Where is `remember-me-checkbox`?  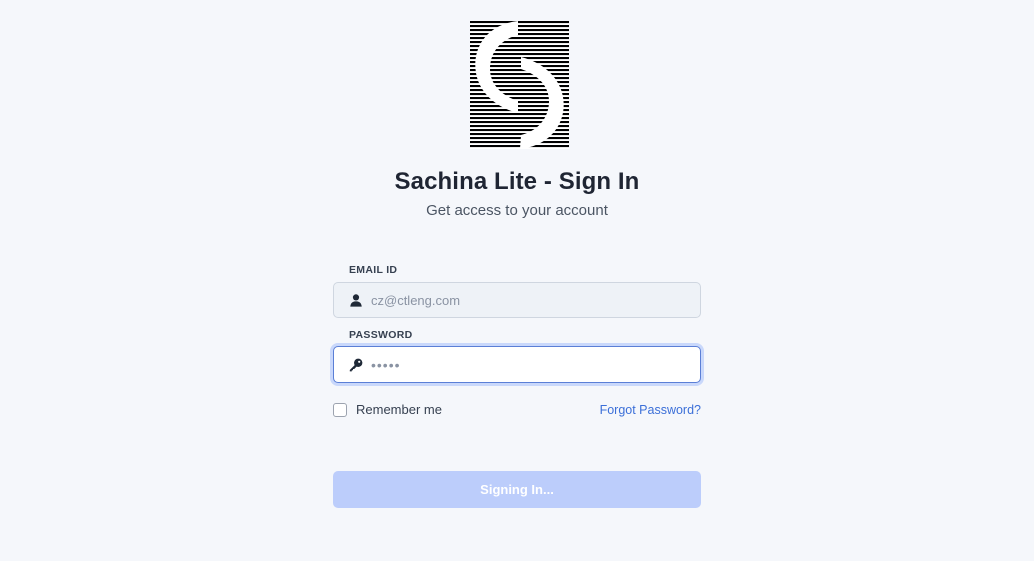
remember-me-checkbox is located at coordinates (340, 409).